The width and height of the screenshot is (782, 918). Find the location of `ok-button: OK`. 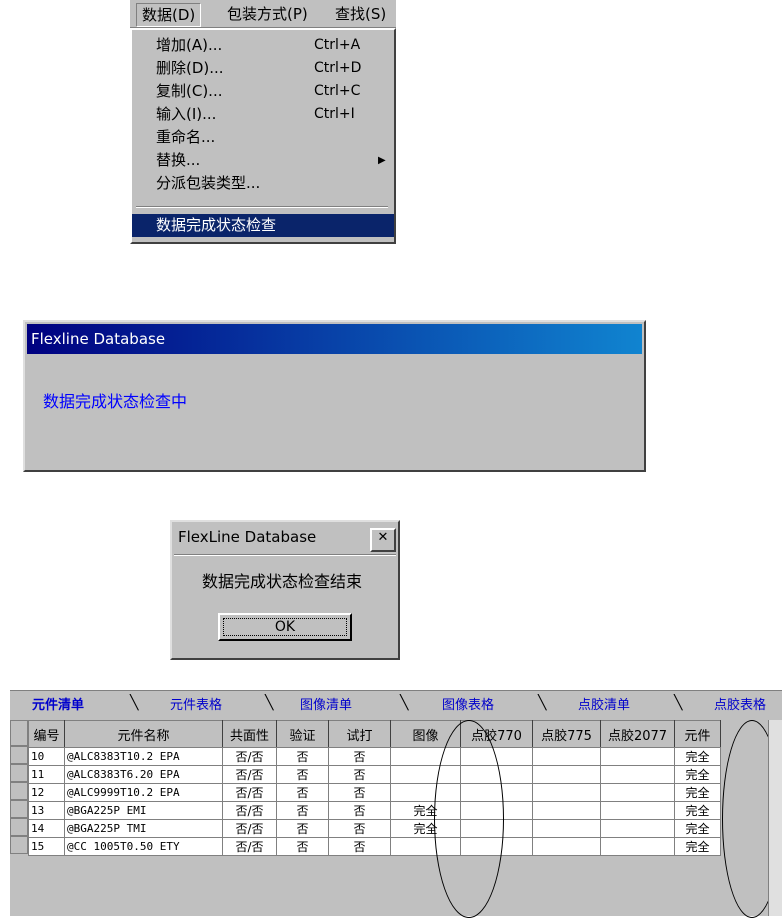

ok-button: OK is located at coordinates (285, 627).